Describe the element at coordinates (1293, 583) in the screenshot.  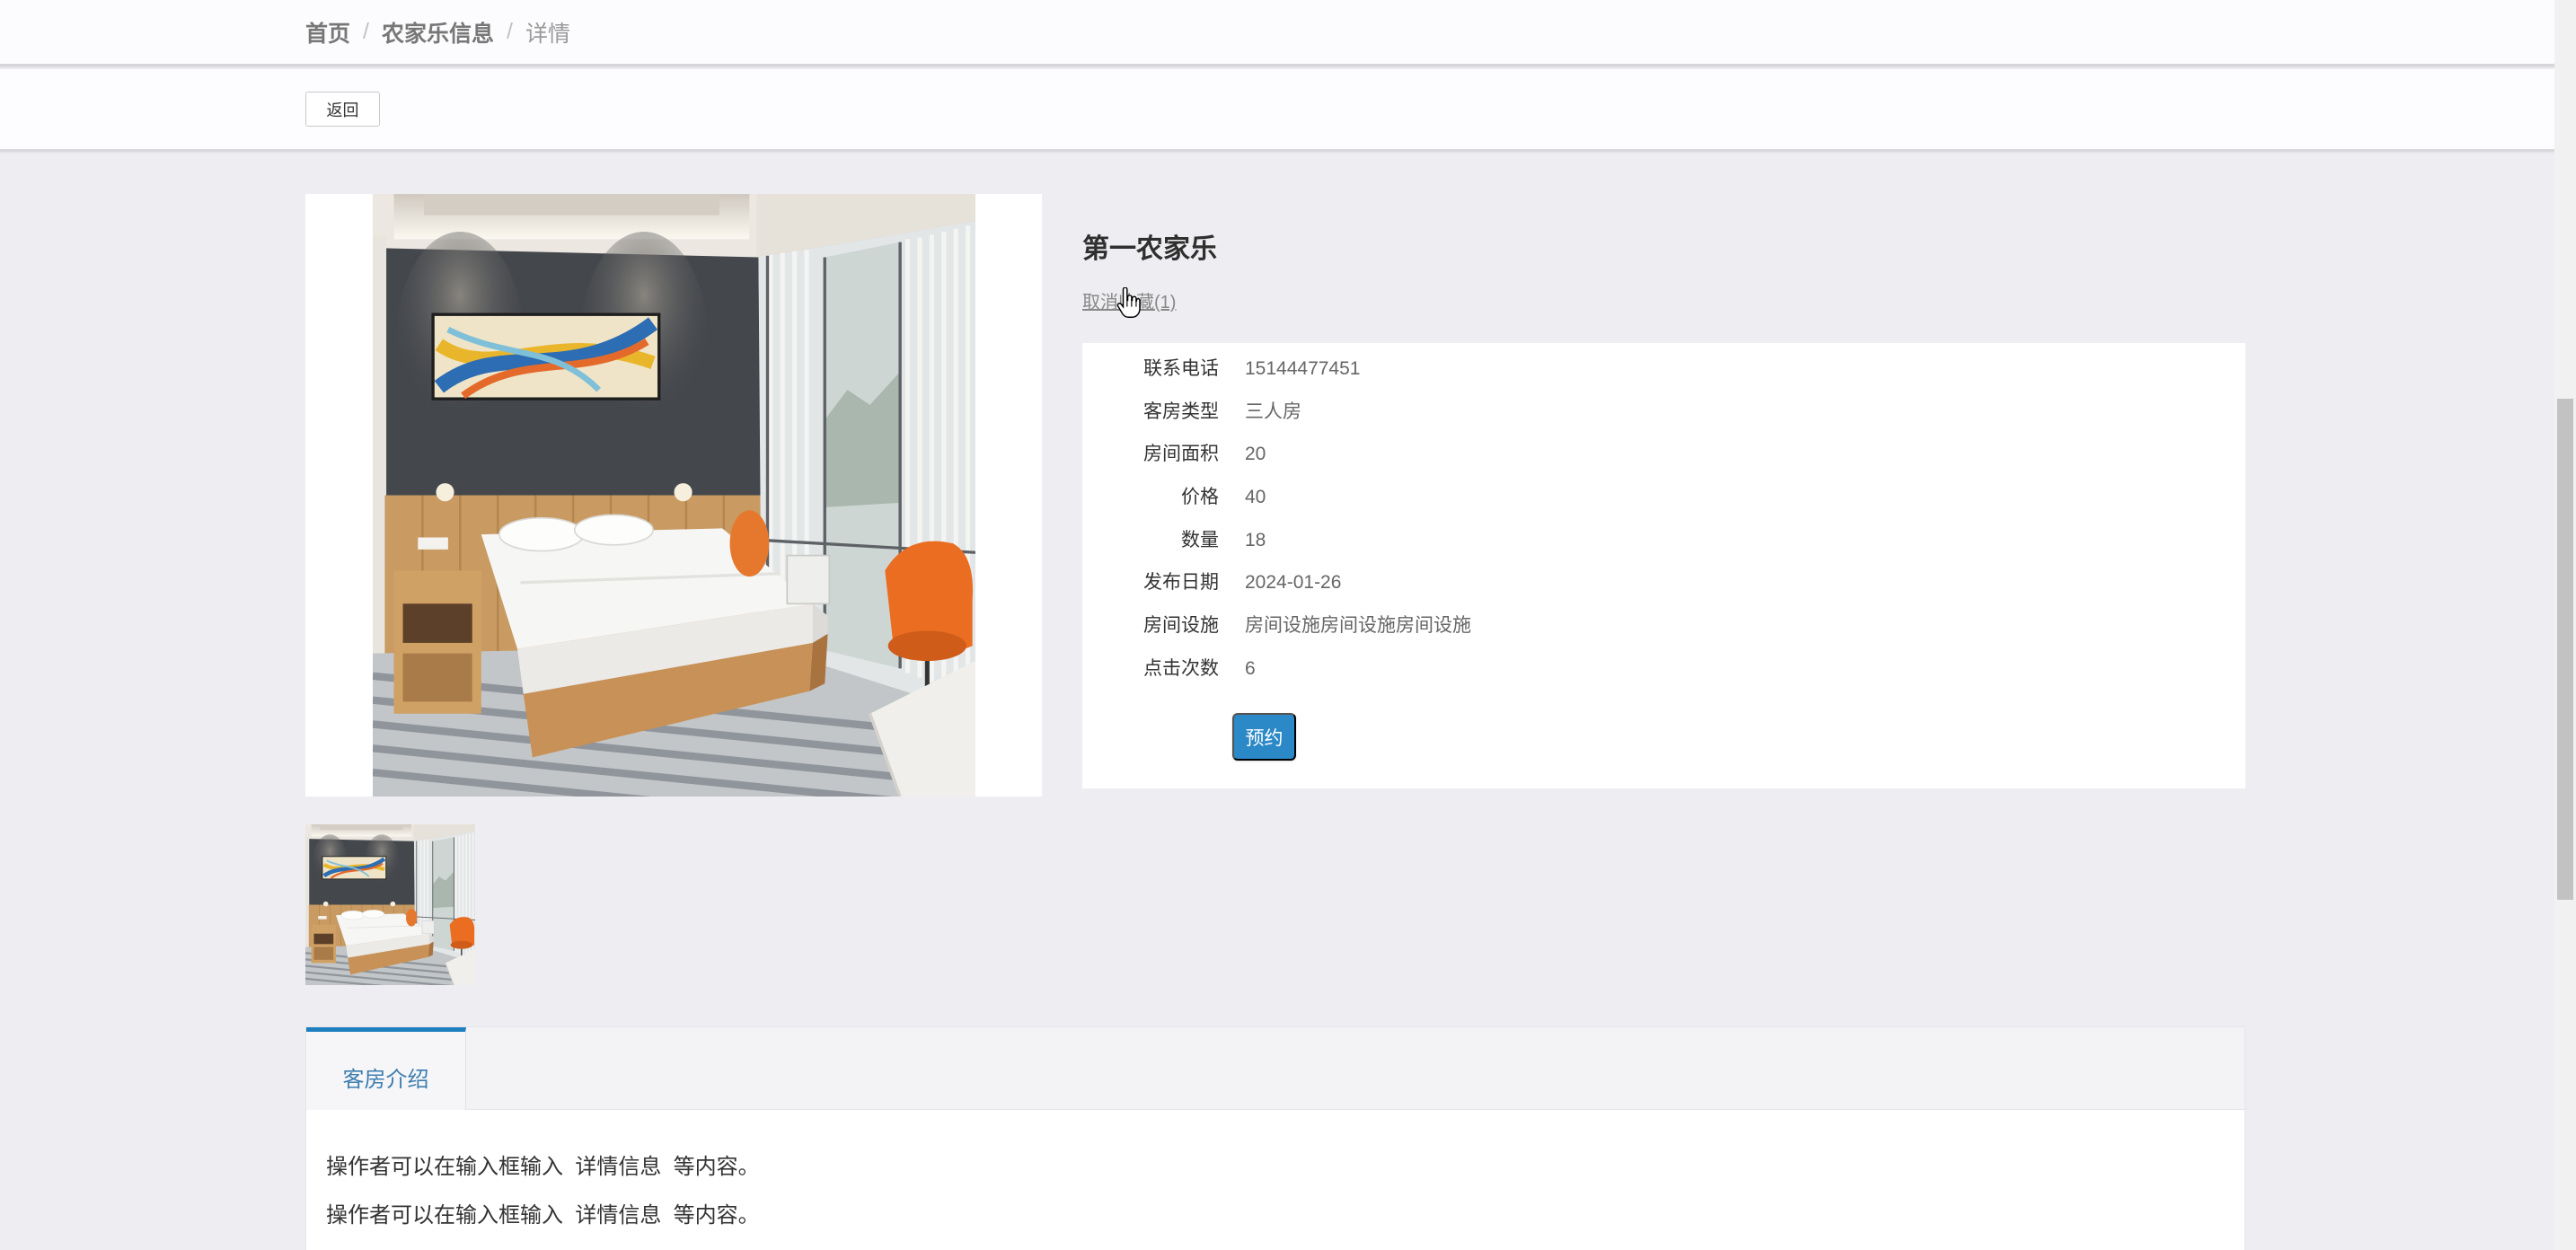
I see `field-value: 2024-01-26` at that location.